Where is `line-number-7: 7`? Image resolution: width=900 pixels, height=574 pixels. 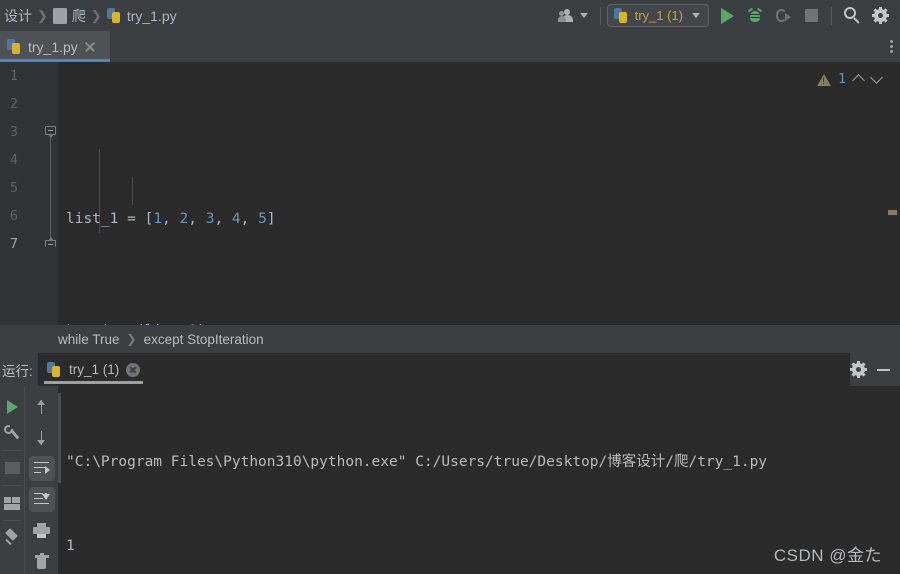 line-number-7: 7 is located at coordinates (13, 244).